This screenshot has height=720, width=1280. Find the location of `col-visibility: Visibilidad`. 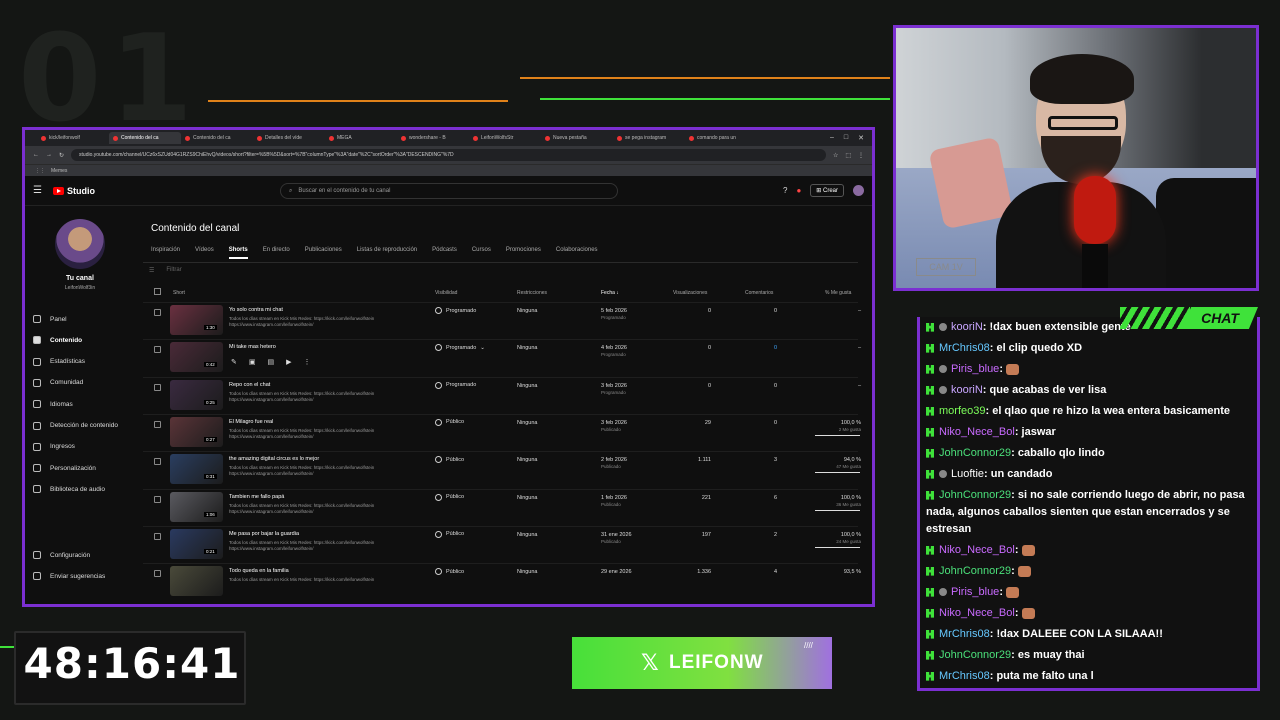

col-visibility: Visibilidad is located at coordinates (446, 293).